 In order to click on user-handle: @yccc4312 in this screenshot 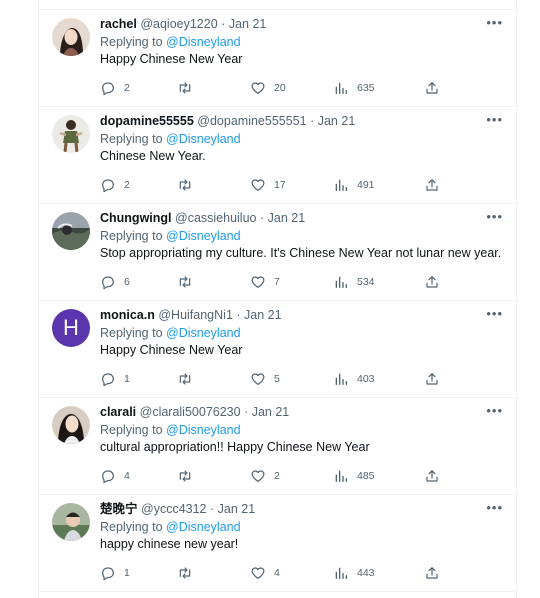, I will do `click(174, 509)`.